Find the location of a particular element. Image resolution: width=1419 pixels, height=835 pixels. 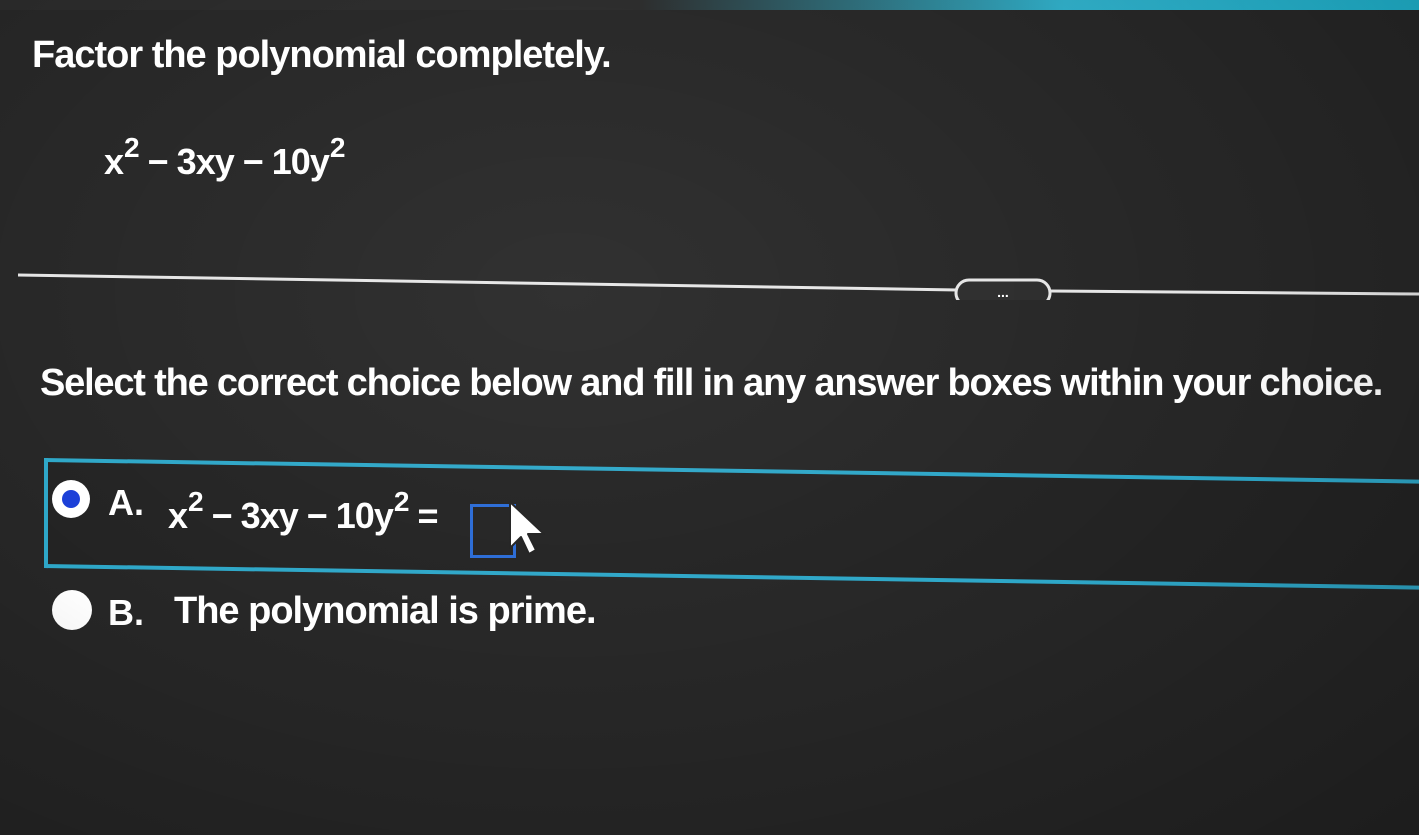

choice-a-letter: A. is located at coordinates (126, 502).